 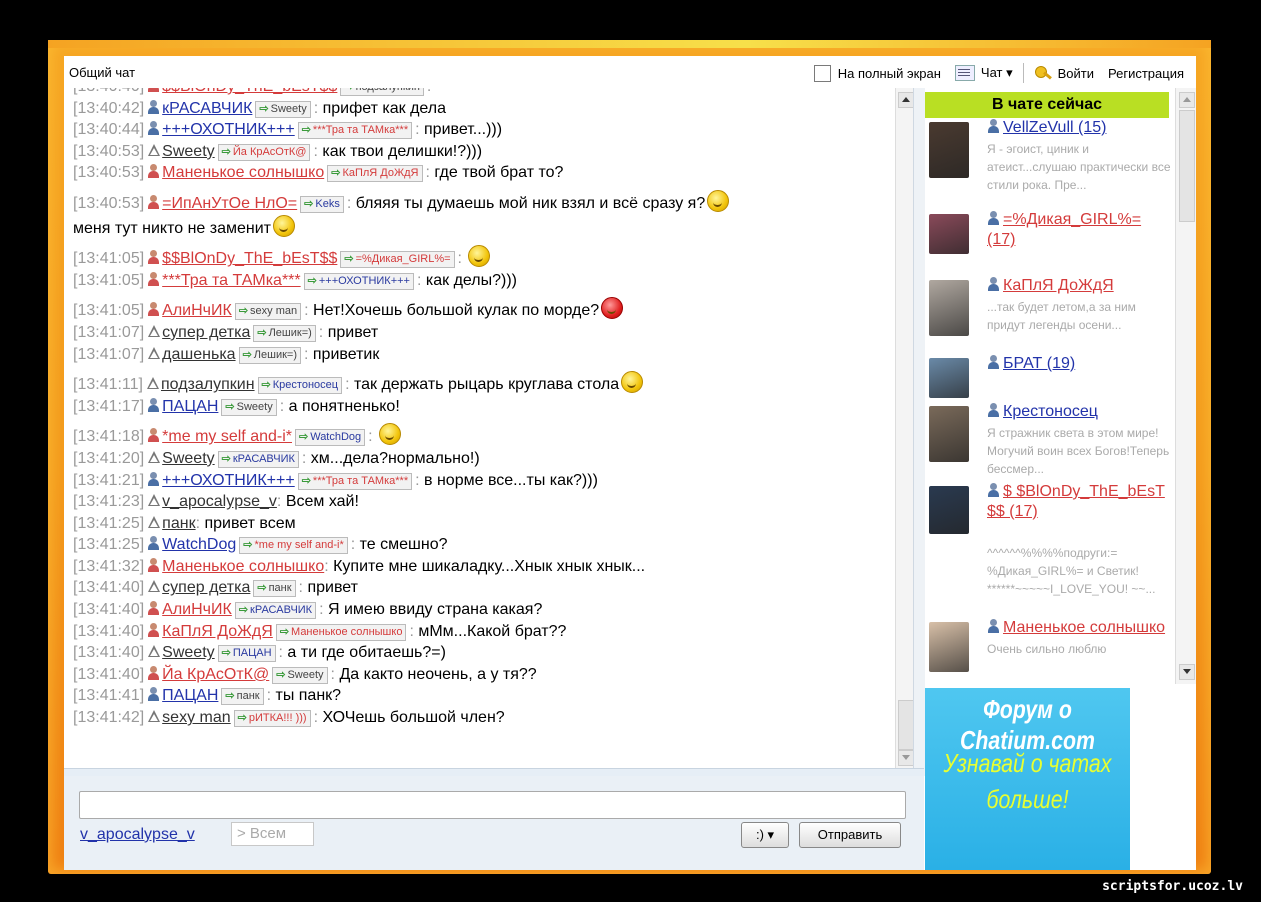 What do you see at coordinates (889, 73) in the screenshot?
I see `fullscreen-label: На полный экран` at bounding box center [889, 73].